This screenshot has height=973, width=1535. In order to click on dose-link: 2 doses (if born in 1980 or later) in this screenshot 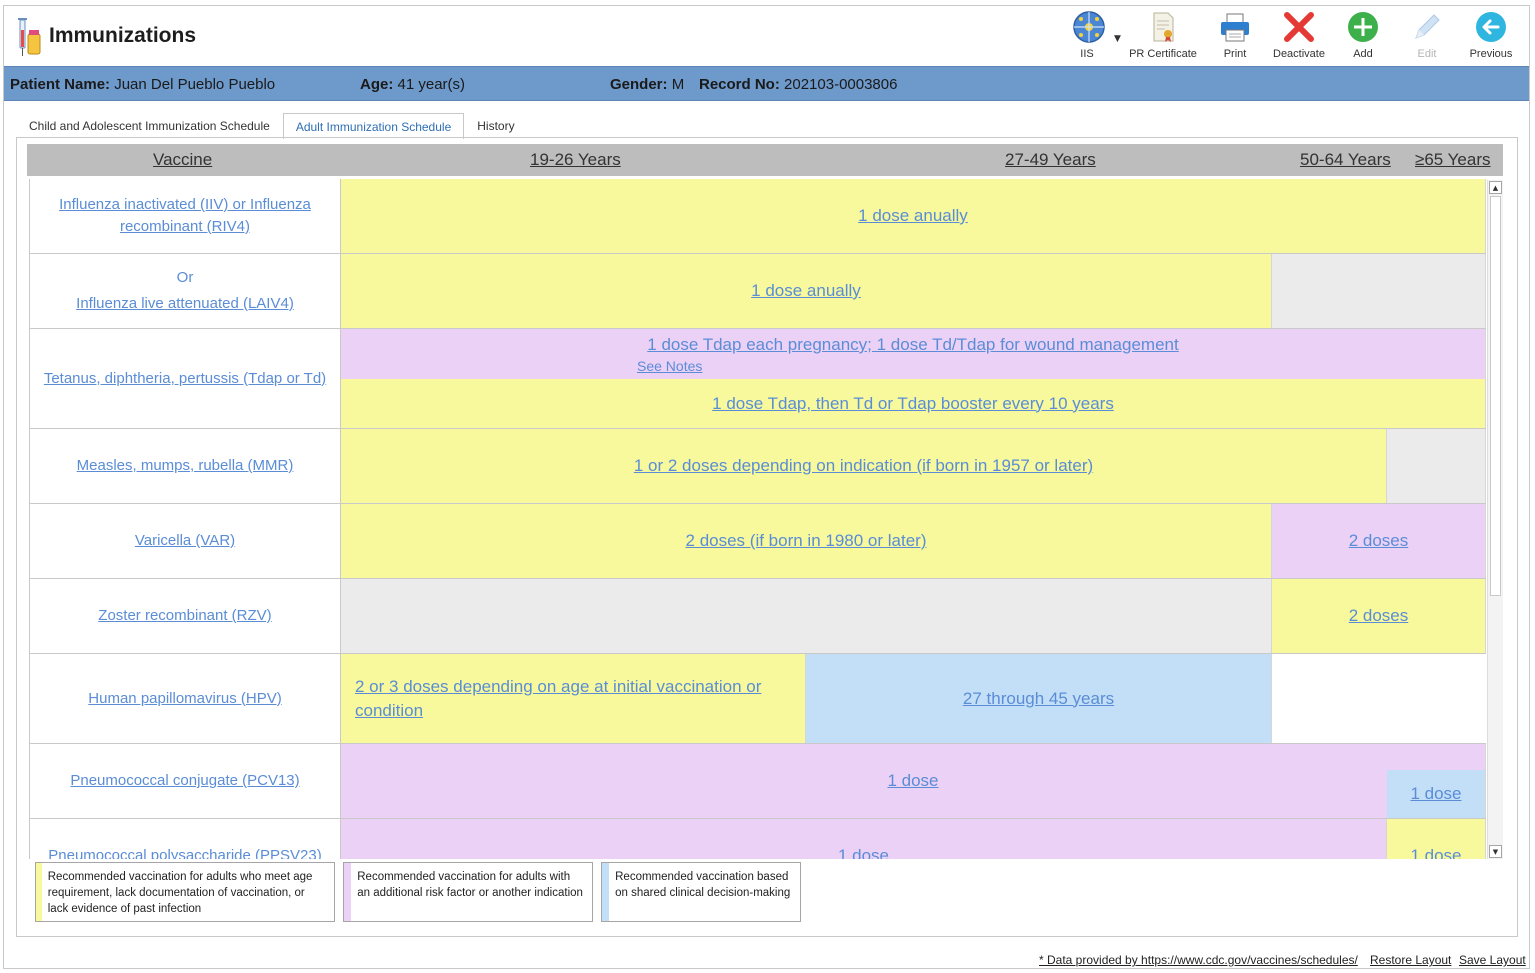, I will do `click(806, 541)`.